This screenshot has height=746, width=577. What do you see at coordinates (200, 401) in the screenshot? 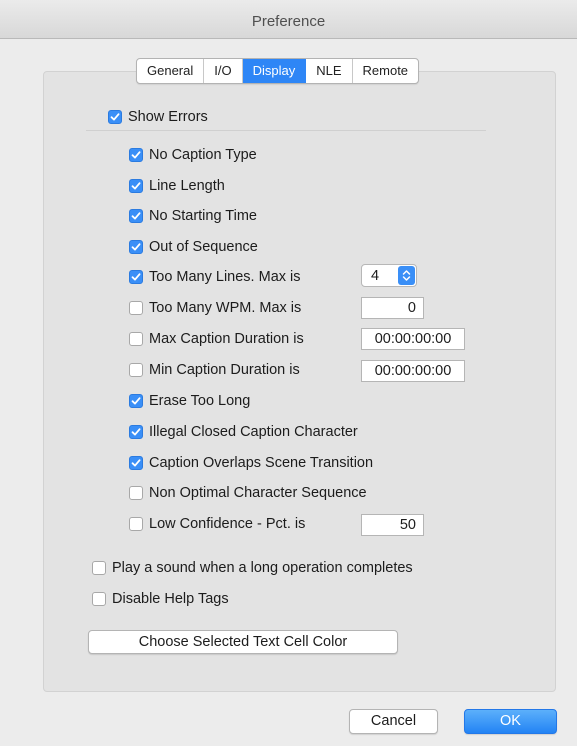
I see `erase-too-long-label: Erase Too Long` at bounding box center [200, 401].